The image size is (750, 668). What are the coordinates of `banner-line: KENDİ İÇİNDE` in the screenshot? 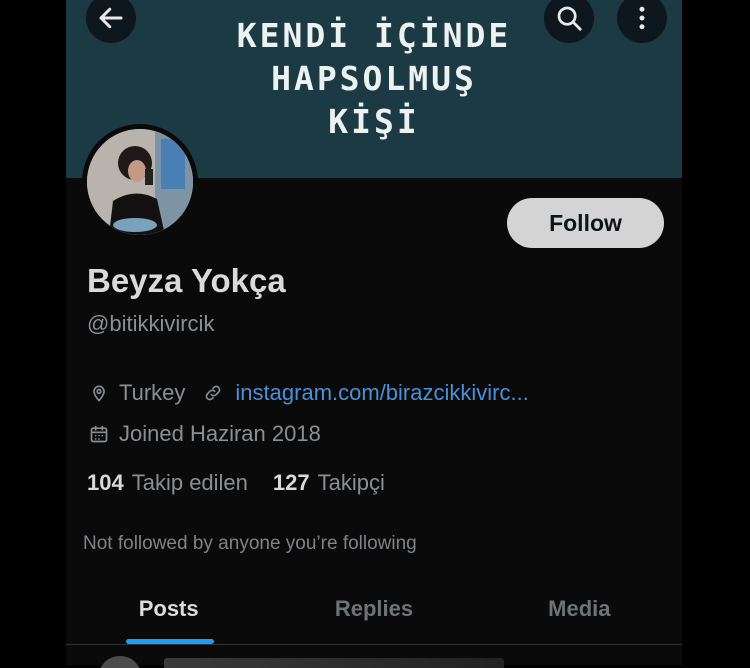 It's located at (374, 35).